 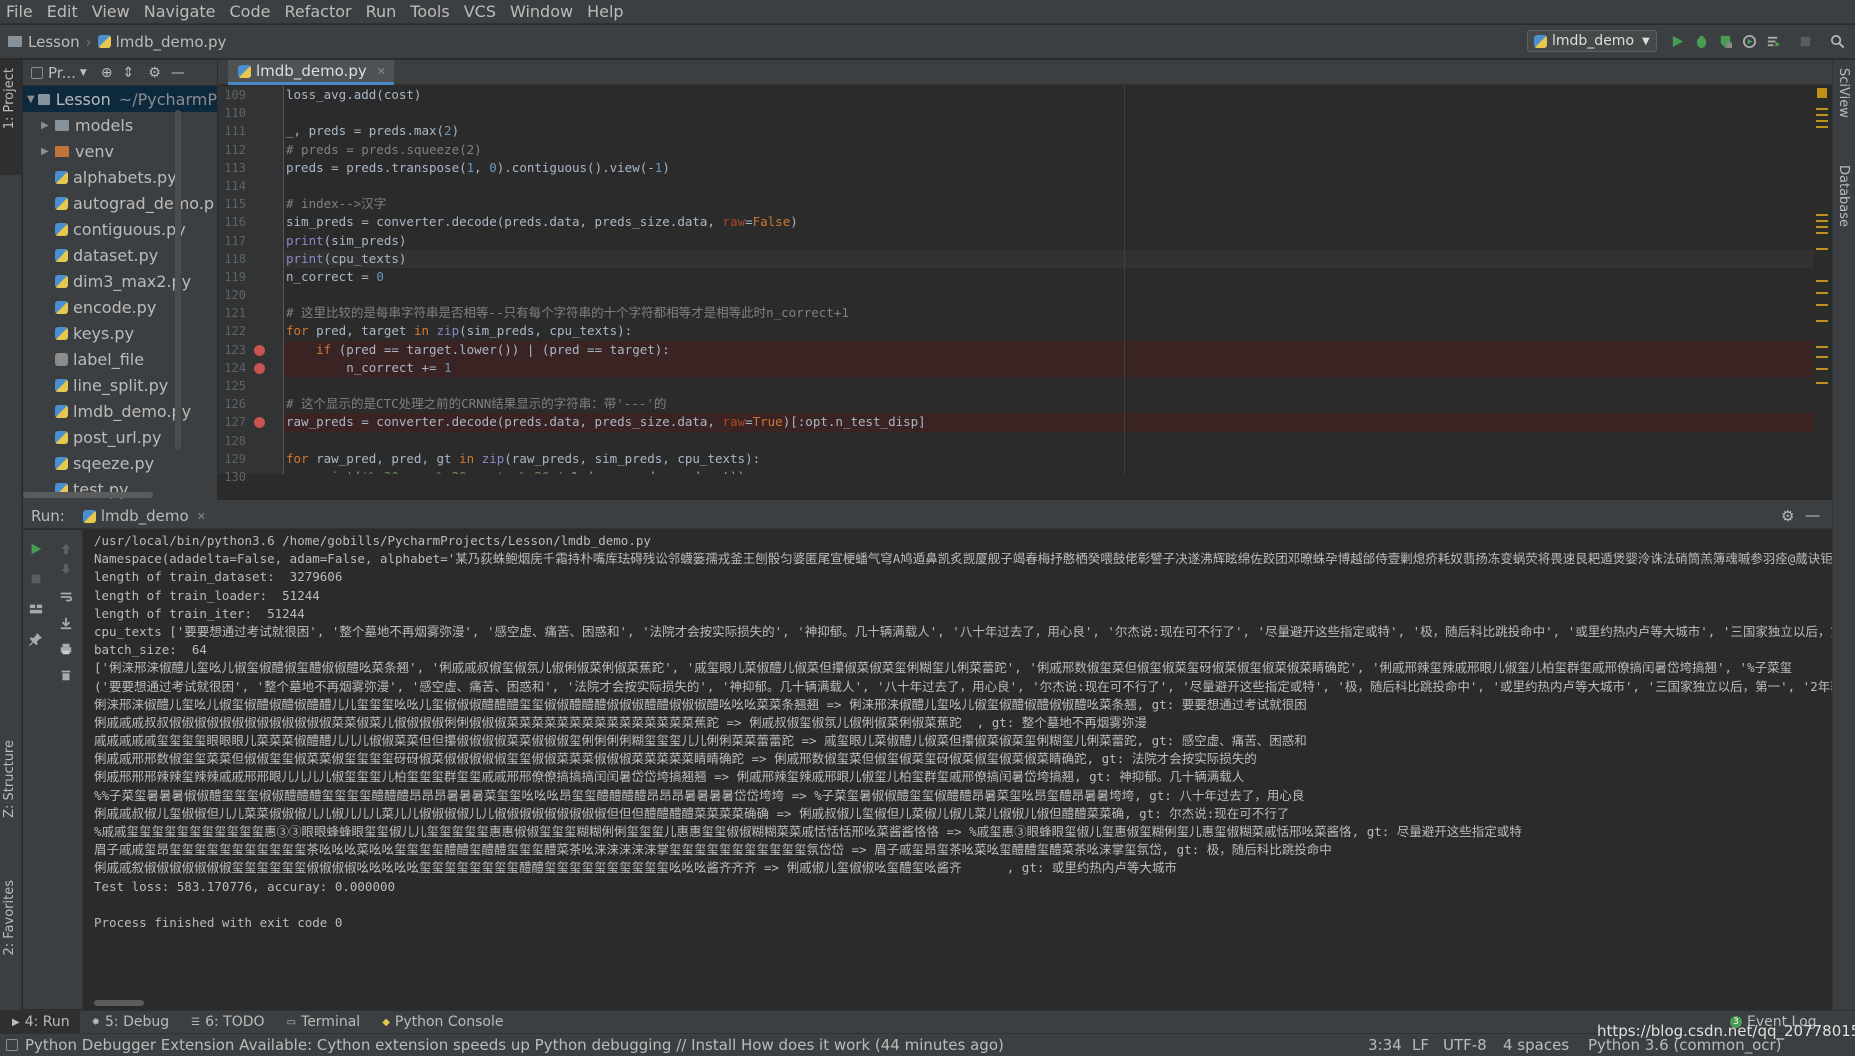 What do you see at coordinates (1049, 241) in the screenshot?
I see `code-line: print(sim_preds)` at bounding box center [1049, 241].